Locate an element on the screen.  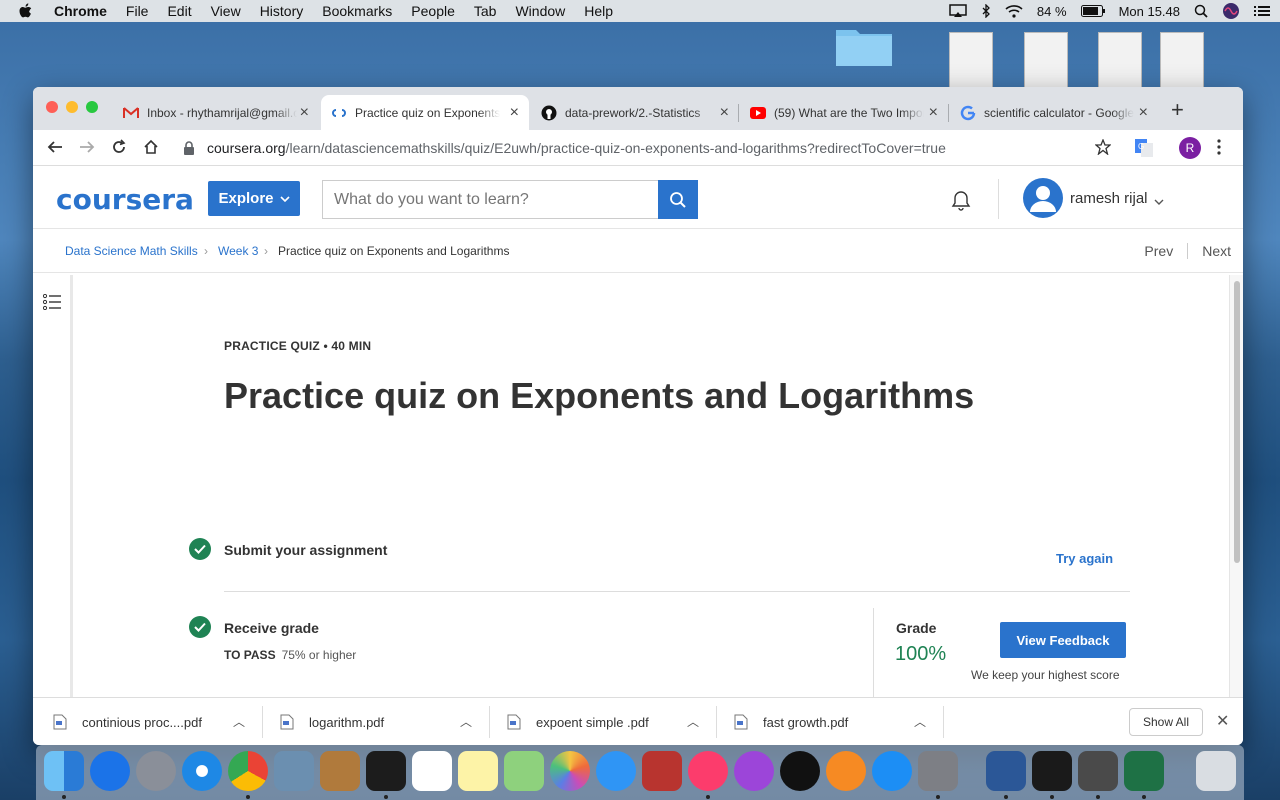
terminal-2-icon is located at coordinates (1052, 771).